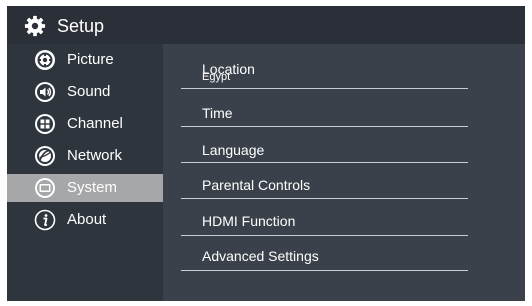  I want to click on info-icon, so click(45, 220).